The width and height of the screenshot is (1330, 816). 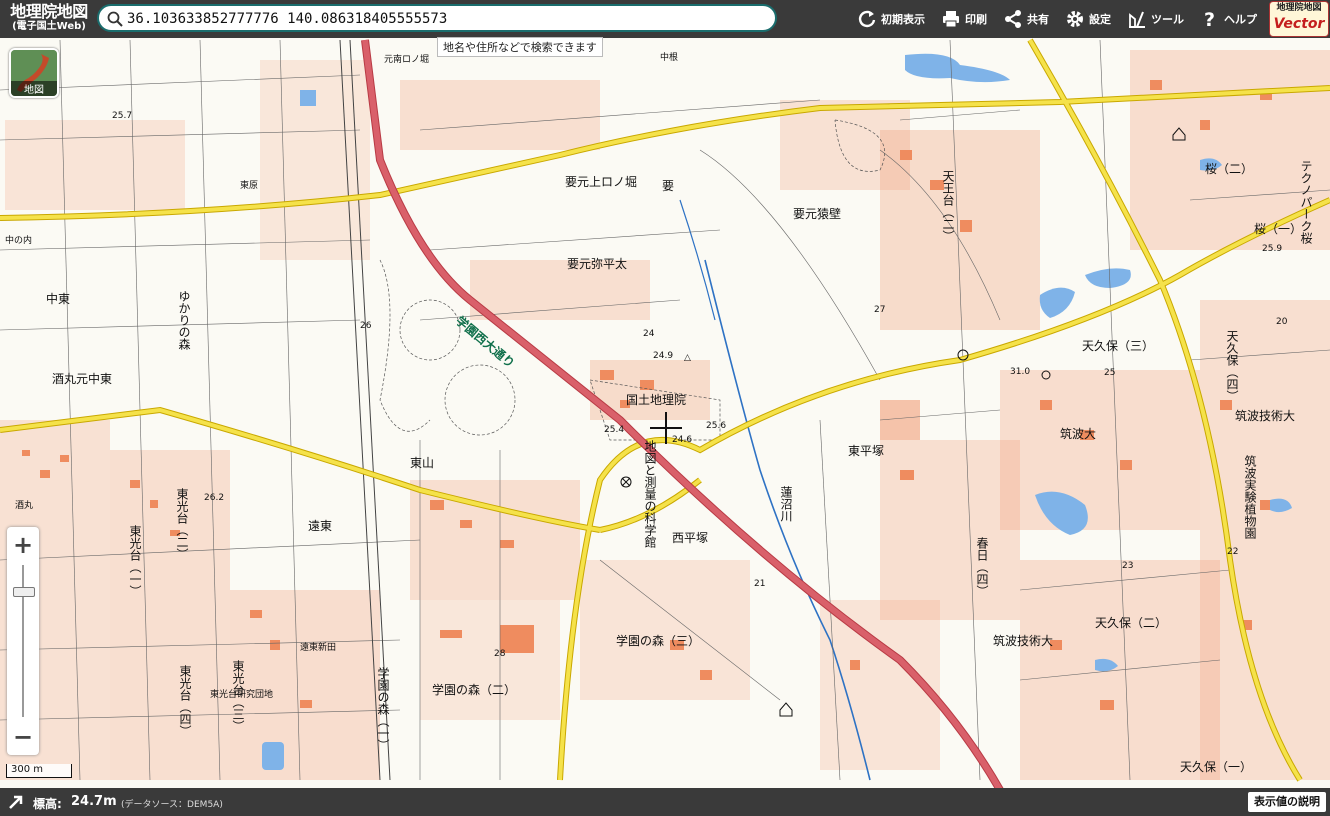 I want to click on label-tenno: 天王台（二）, so click(x=948, y=206).